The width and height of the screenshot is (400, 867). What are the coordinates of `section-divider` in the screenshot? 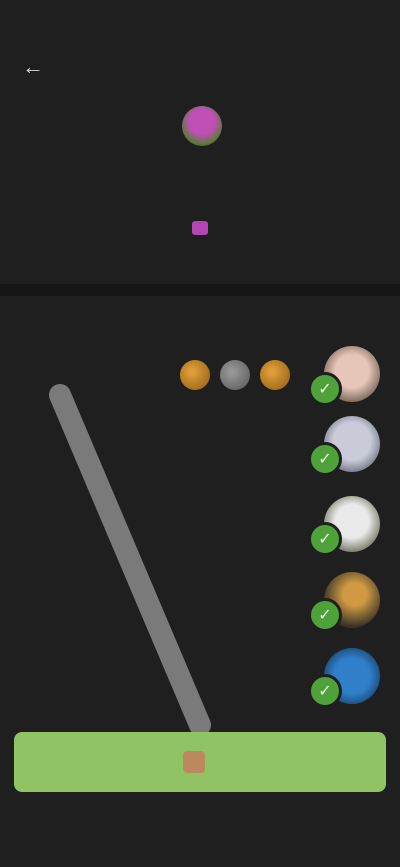 It's located at (200, 290).